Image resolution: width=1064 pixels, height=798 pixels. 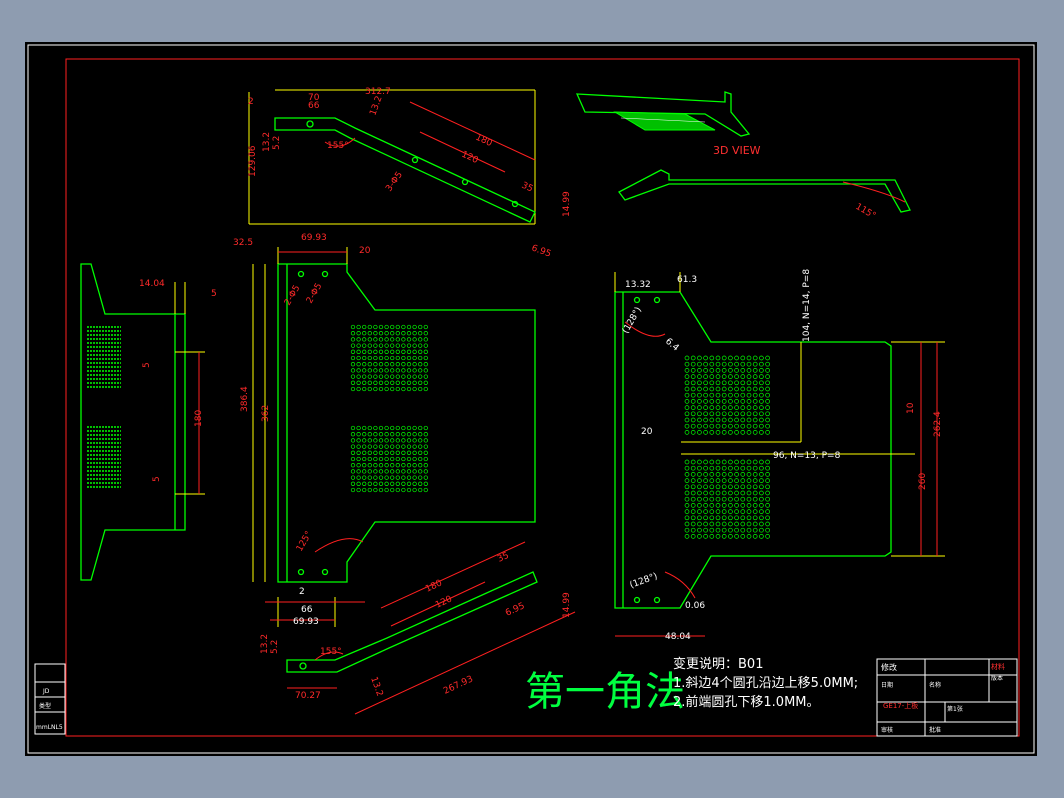 I want to click on tb-review: 审核, so click(x=887, y=730).